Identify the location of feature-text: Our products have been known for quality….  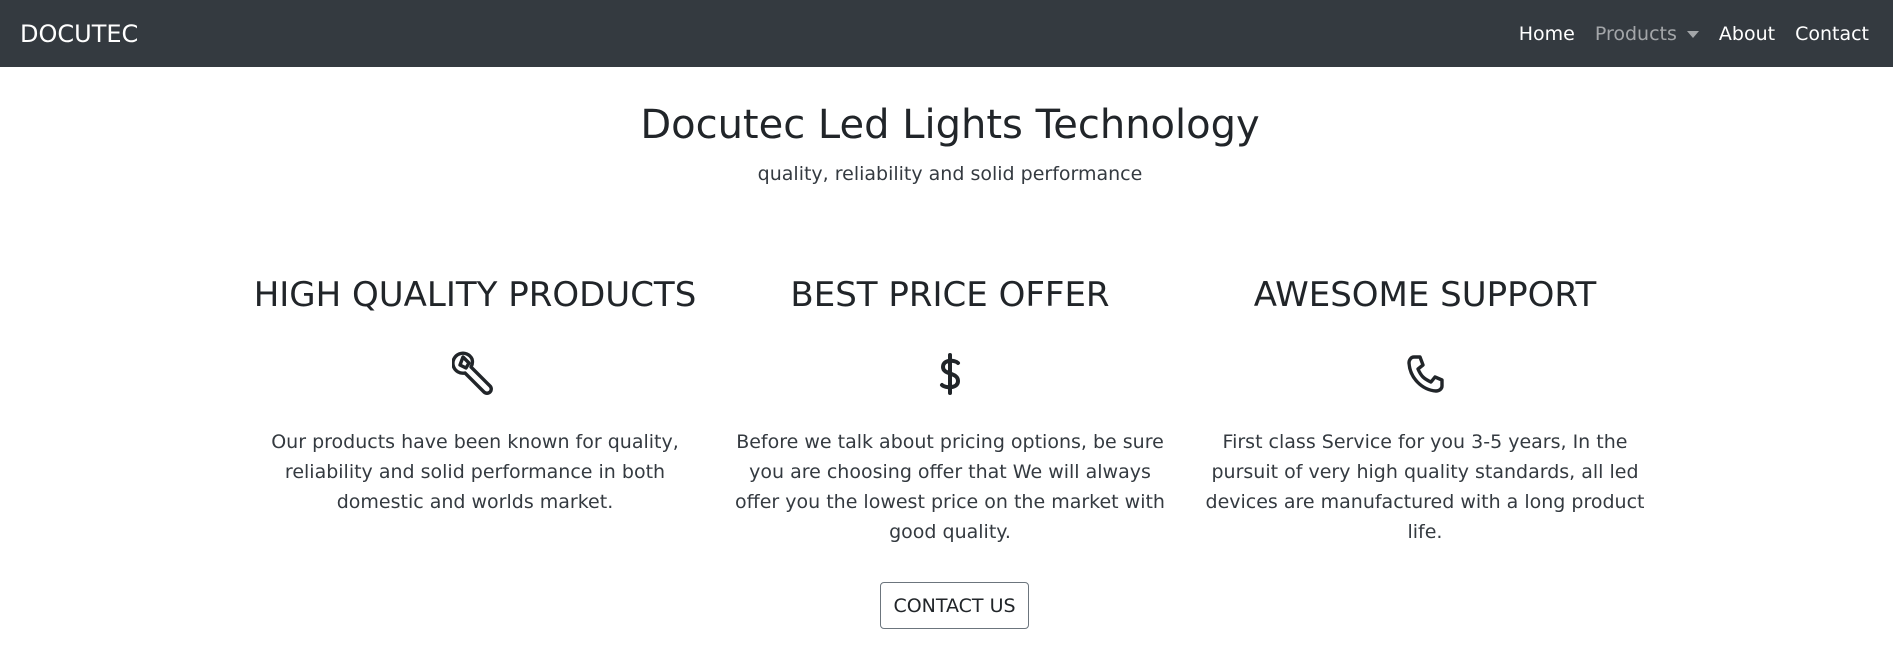
(475, 472).